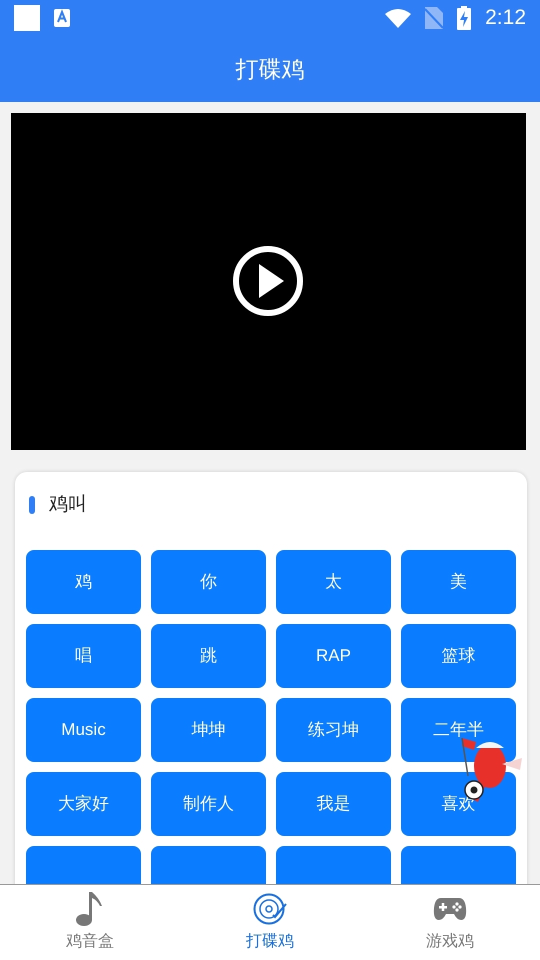 The image size is (540, 960). Describe the element at coordinates (90, 909) in the screenshot. I see `music-note-icon` at that location.